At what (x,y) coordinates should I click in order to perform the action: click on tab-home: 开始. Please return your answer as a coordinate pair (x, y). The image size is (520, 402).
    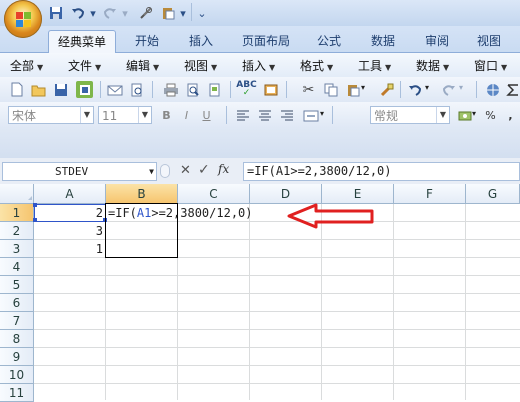
    Looking at the image, I should click on (147, 41).